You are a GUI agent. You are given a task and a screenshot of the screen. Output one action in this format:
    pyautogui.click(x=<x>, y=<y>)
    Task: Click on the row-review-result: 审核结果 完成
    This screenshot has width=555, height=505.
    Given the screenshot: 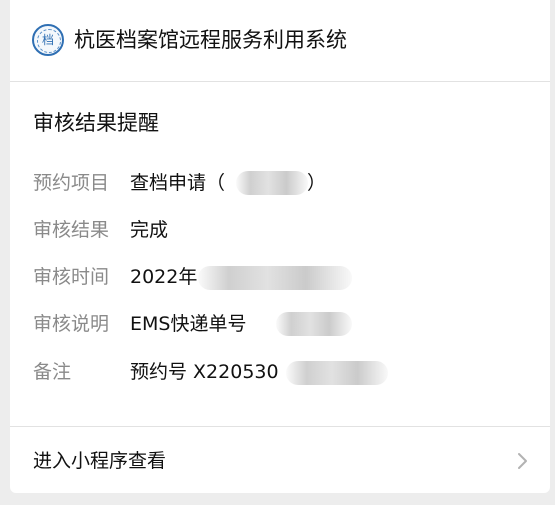 What is the action you would take?
    pyautogui.click(x=283, y=230)
    